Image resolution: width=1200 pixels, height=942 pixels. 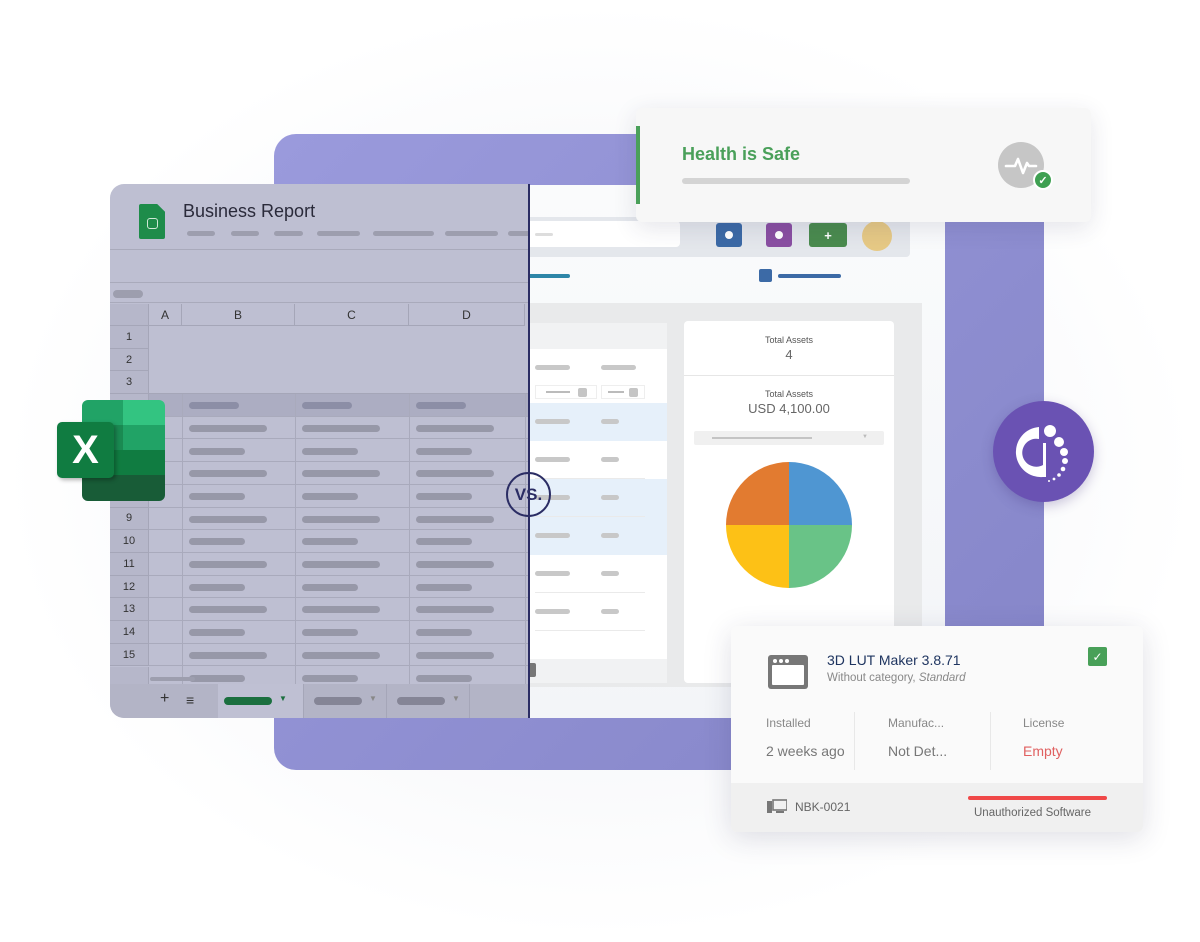 What do you see at coordinates (871, 678) in the screenshot?
I see `category-label: Without category,` at bounding box center [871, 678].